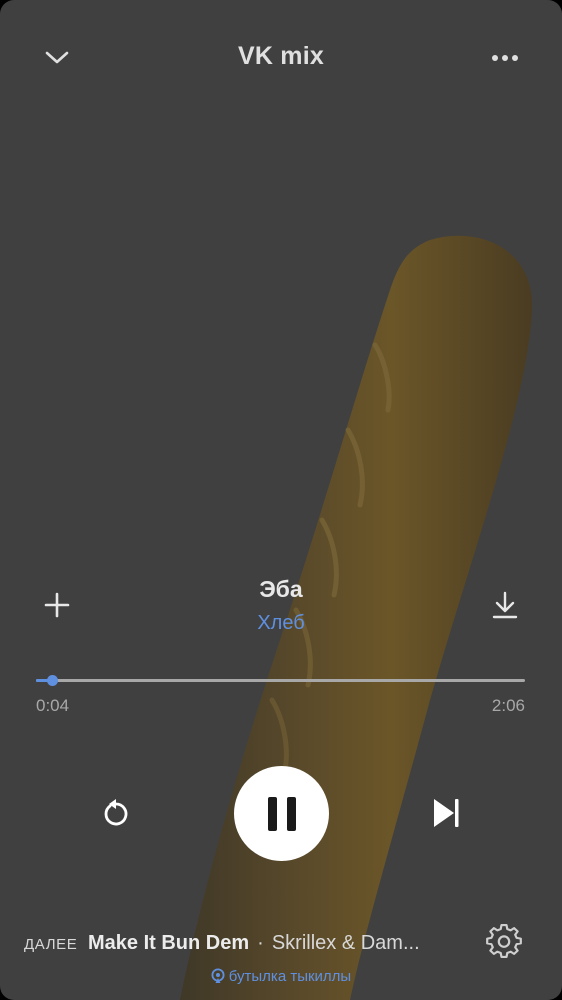 This screenshot has width=562, height=1000. What do you see at coordinates (51, 944) in the screenshot?
I see `up-next-label: ДАЛЕЕ` at bounding box center [51, 944].